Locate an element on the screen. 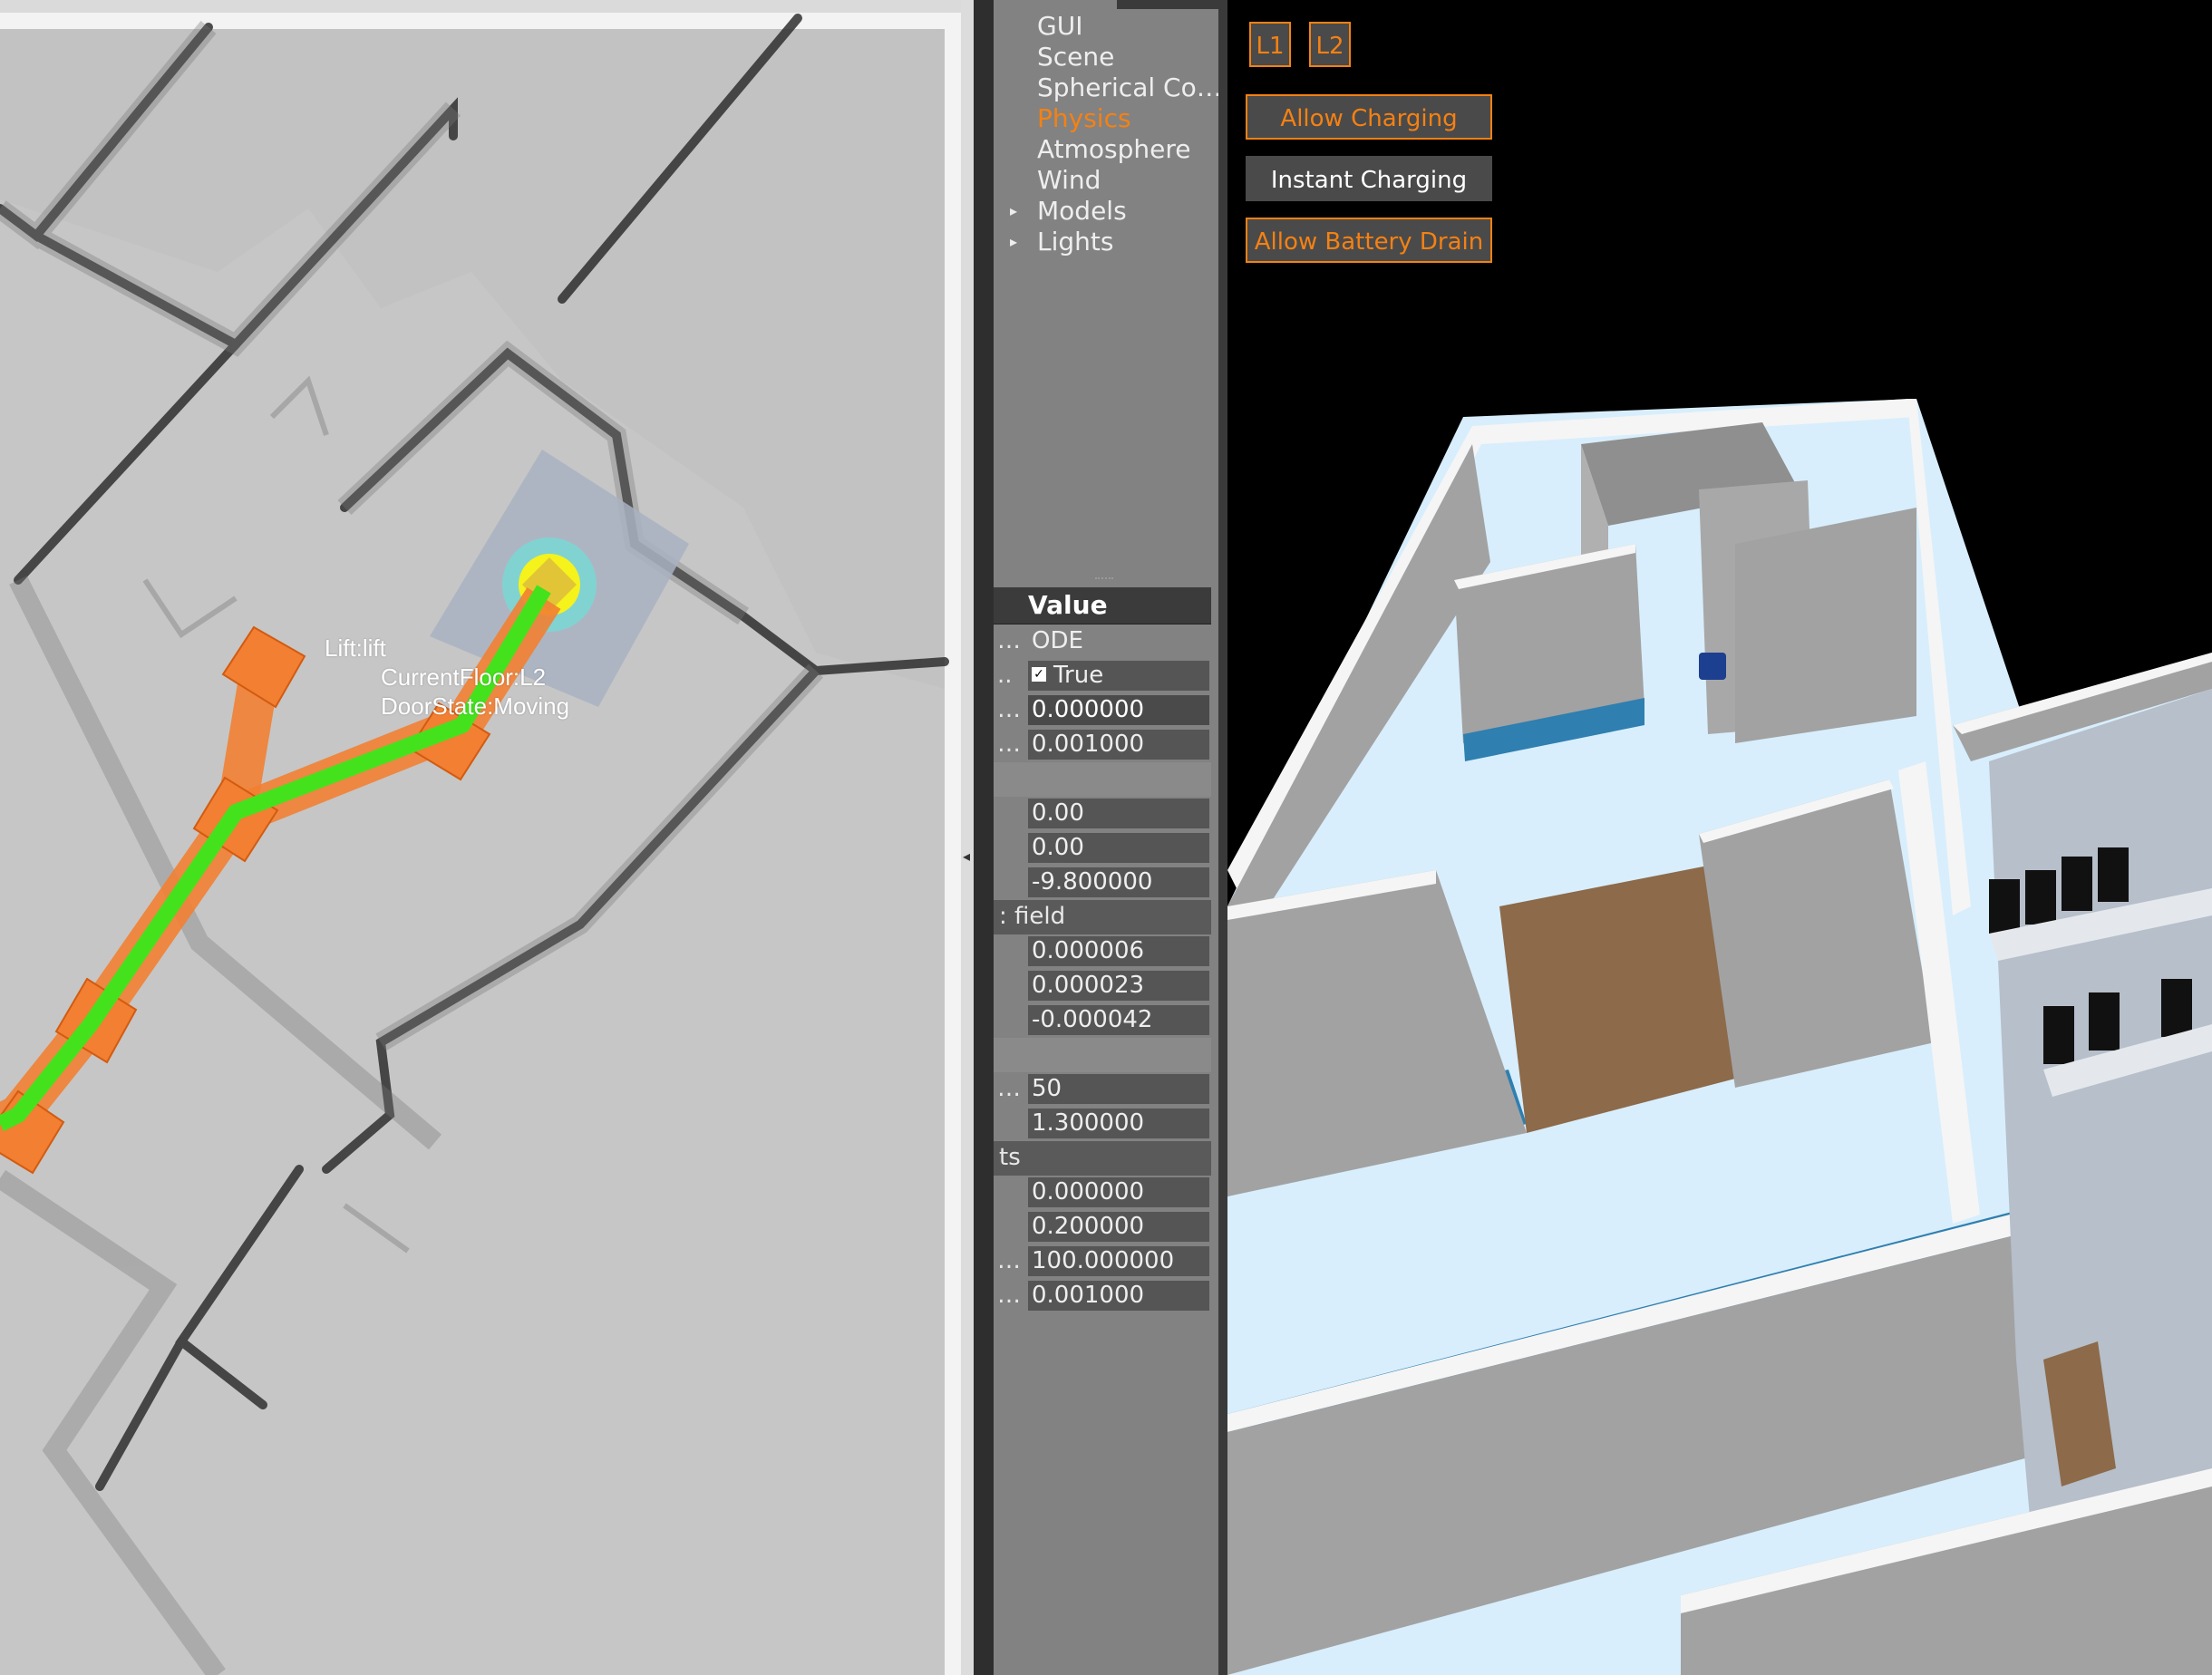 This screenshot has height=1675, width=2212. panel-tab-handle is located at coordinates (1167, 4).